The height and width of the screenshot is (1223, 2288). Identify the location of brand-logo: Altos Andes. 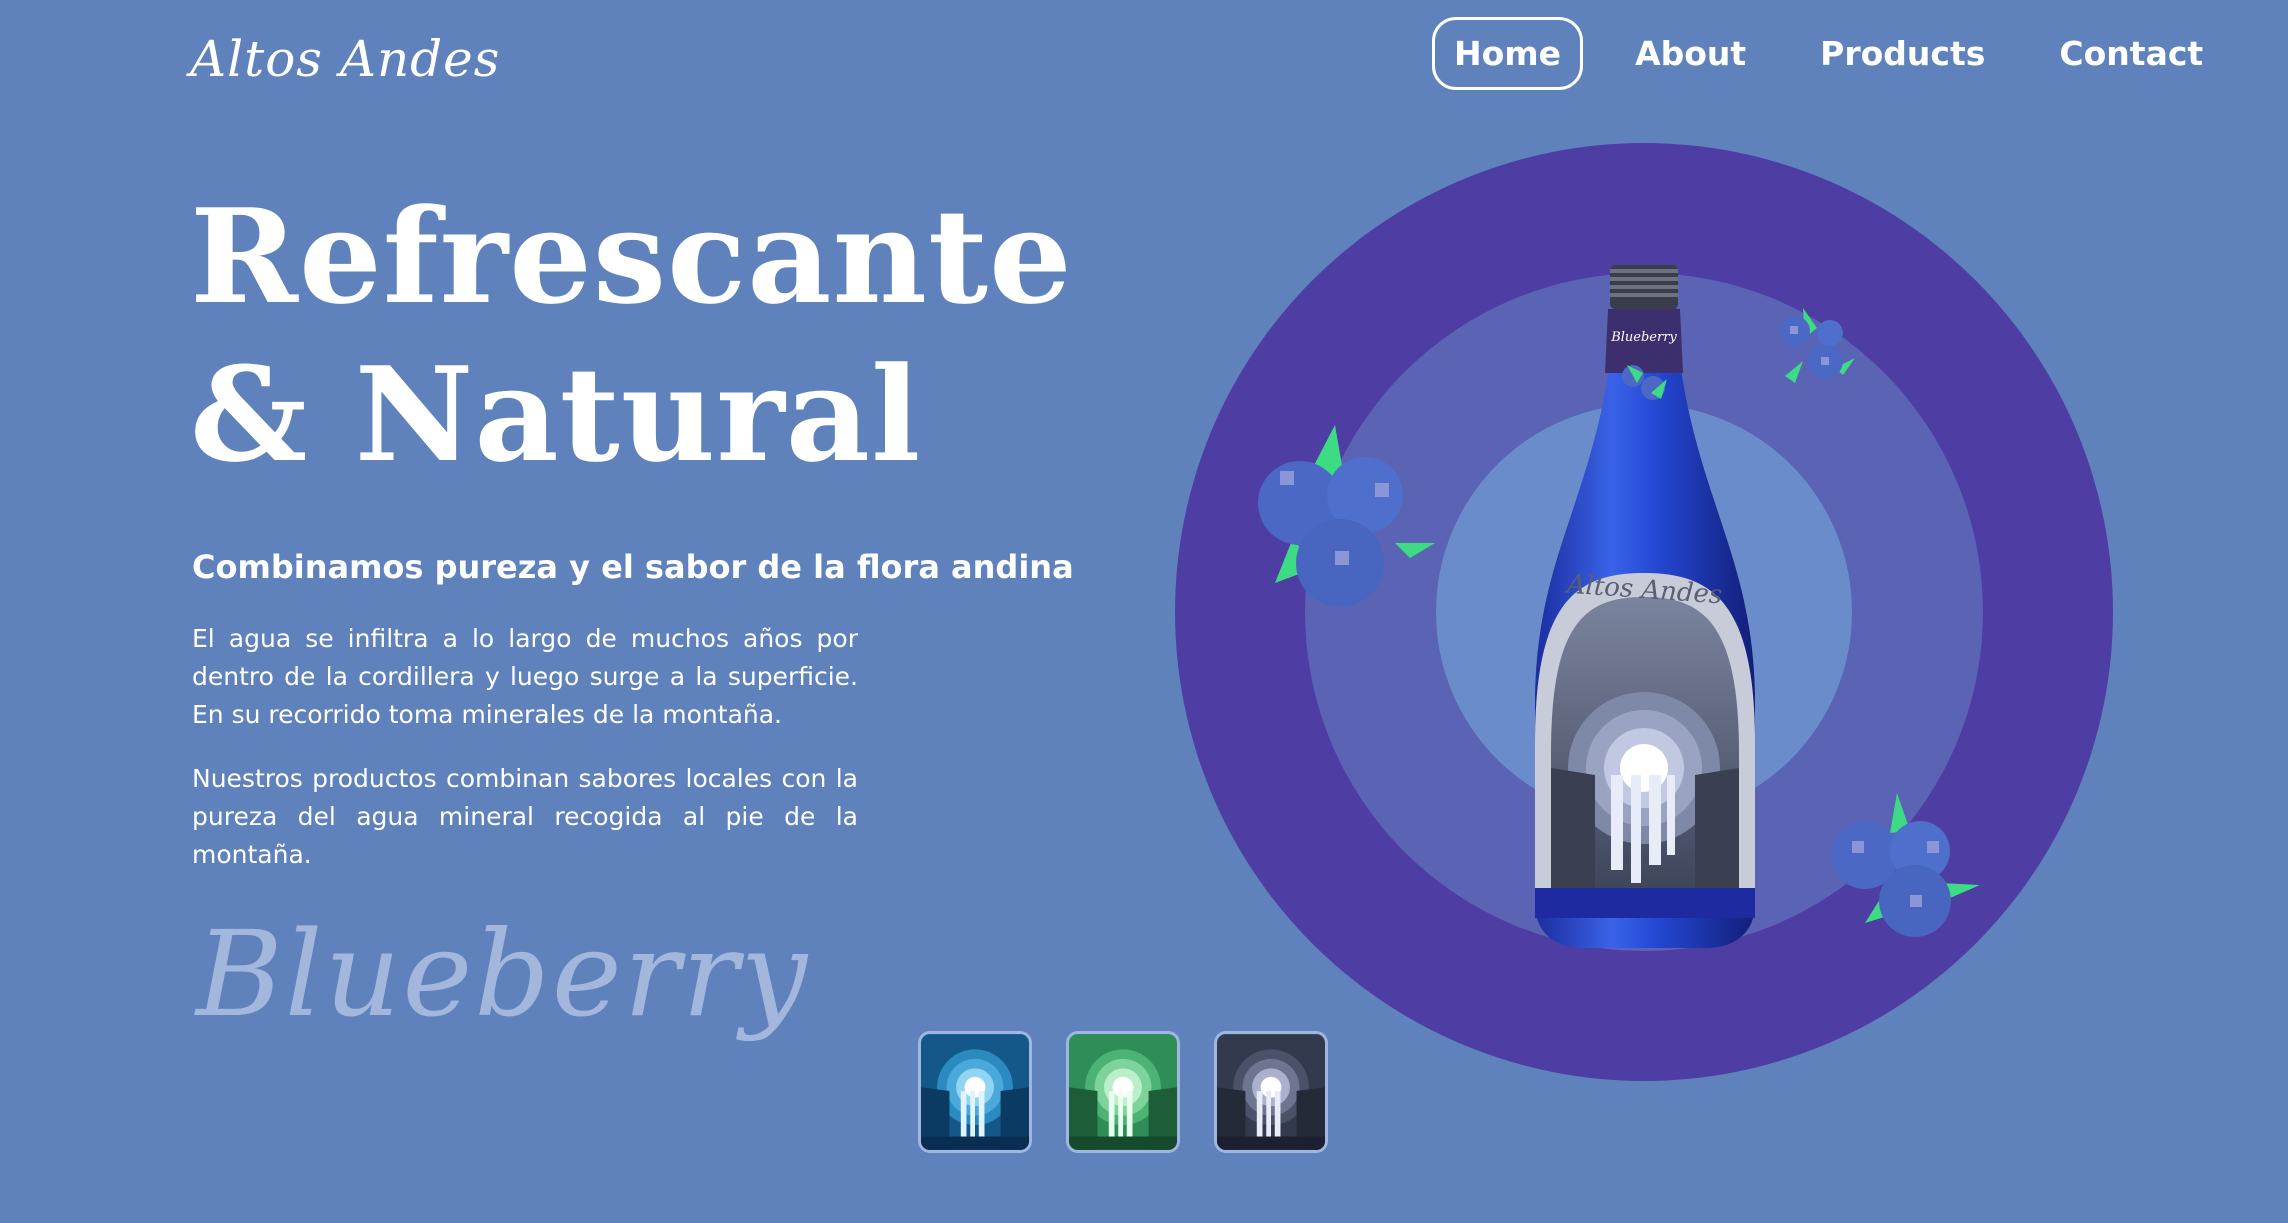
(345, 59).